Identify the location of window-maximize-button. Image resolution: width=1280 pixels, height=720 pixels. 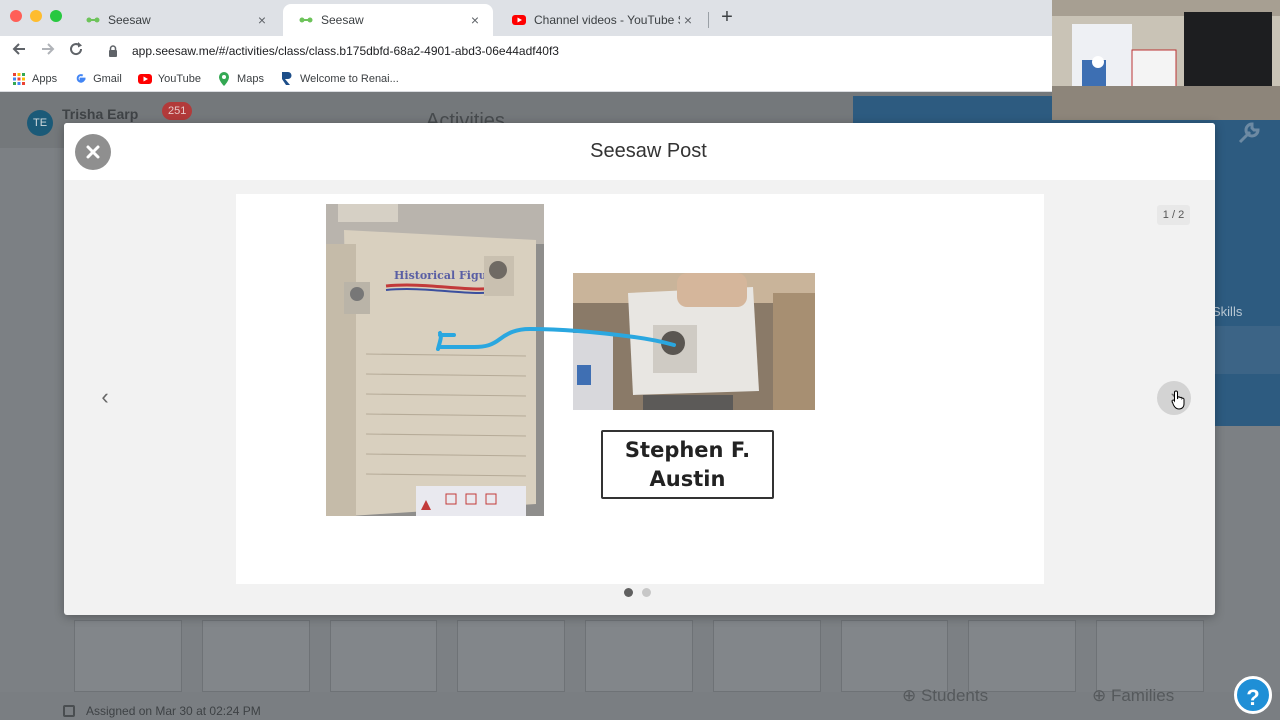
(56, 16).